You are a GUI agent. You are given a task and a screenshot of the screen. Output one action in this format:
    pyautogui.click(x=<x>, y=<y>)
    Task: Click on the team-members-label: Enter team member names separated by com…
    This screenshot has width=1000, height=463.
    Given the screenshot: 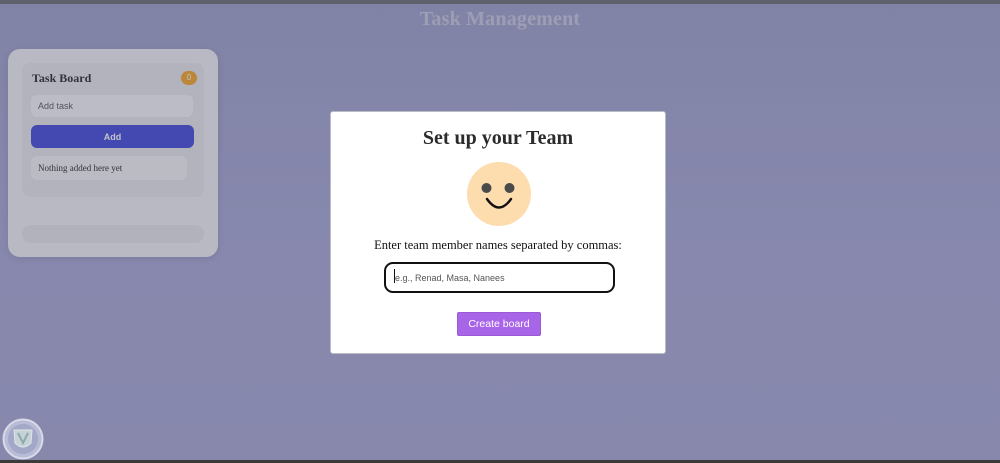 What is the action you would take?
    pyautogui.click(x=498, y=245)
    